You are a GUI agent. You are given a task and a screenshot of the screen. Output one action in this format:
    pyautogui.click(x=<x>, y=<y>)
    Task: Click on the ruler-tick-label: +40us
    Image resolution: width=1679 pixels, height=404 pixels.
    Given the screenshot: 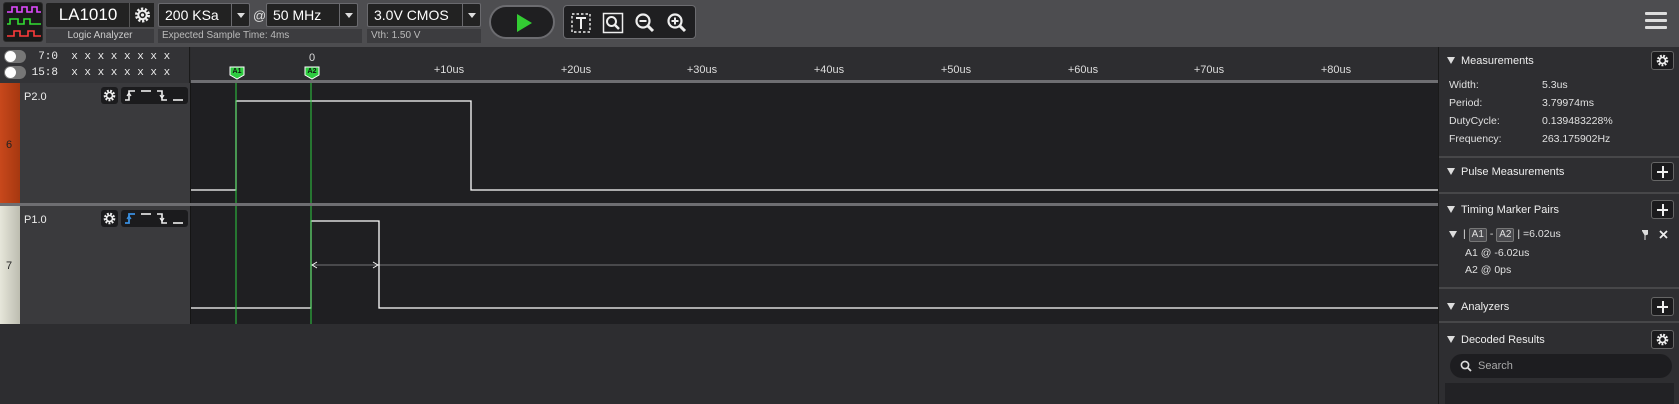 What is the action you would take?
    pyautogui.click(x=829, y=70)
    